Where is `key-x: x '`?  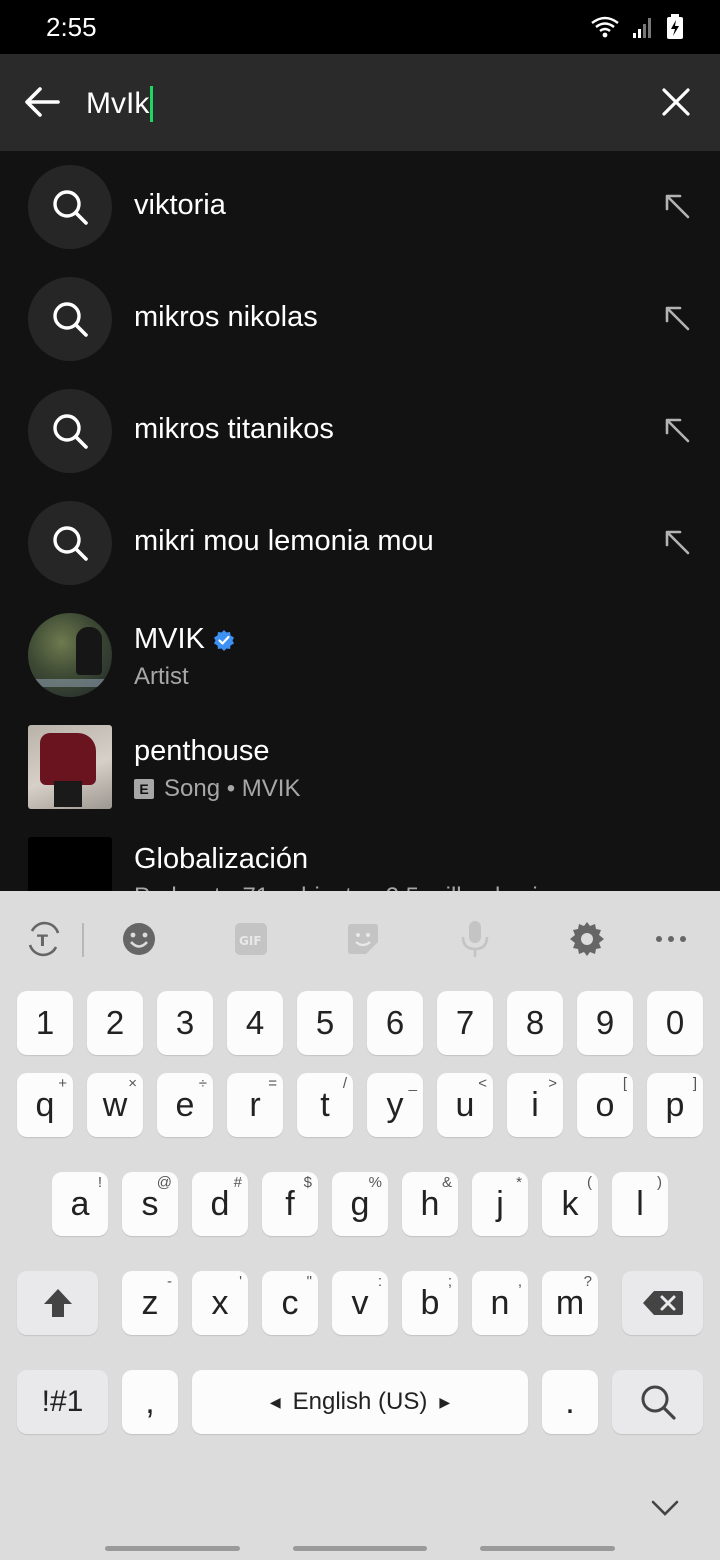
key-x: x ' is located at coordinates (220, 1303).